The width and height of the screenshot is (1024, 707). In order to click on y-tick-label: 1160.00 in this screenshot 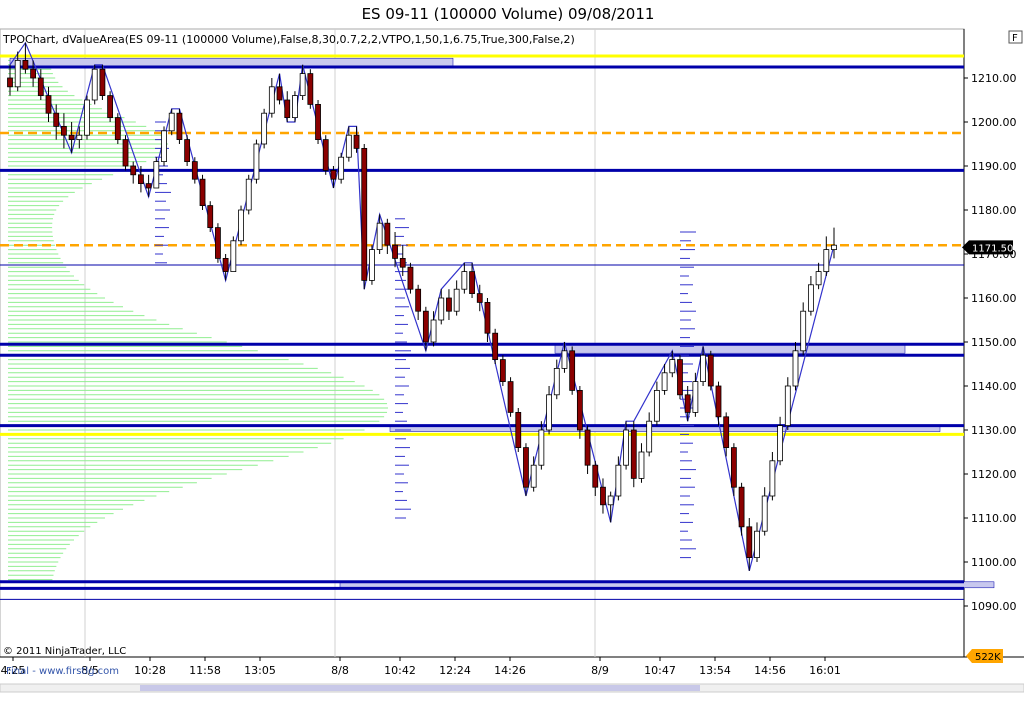, I will do `click(994, 298)`.